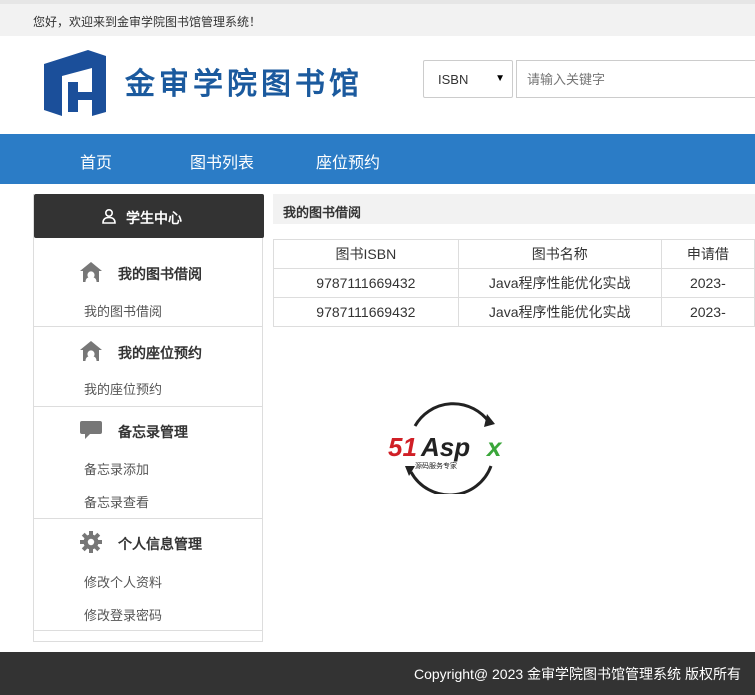 The width and height of the screenshot is (755, 695). I want to click on search-type-value: ISBN, so click(453, 79).